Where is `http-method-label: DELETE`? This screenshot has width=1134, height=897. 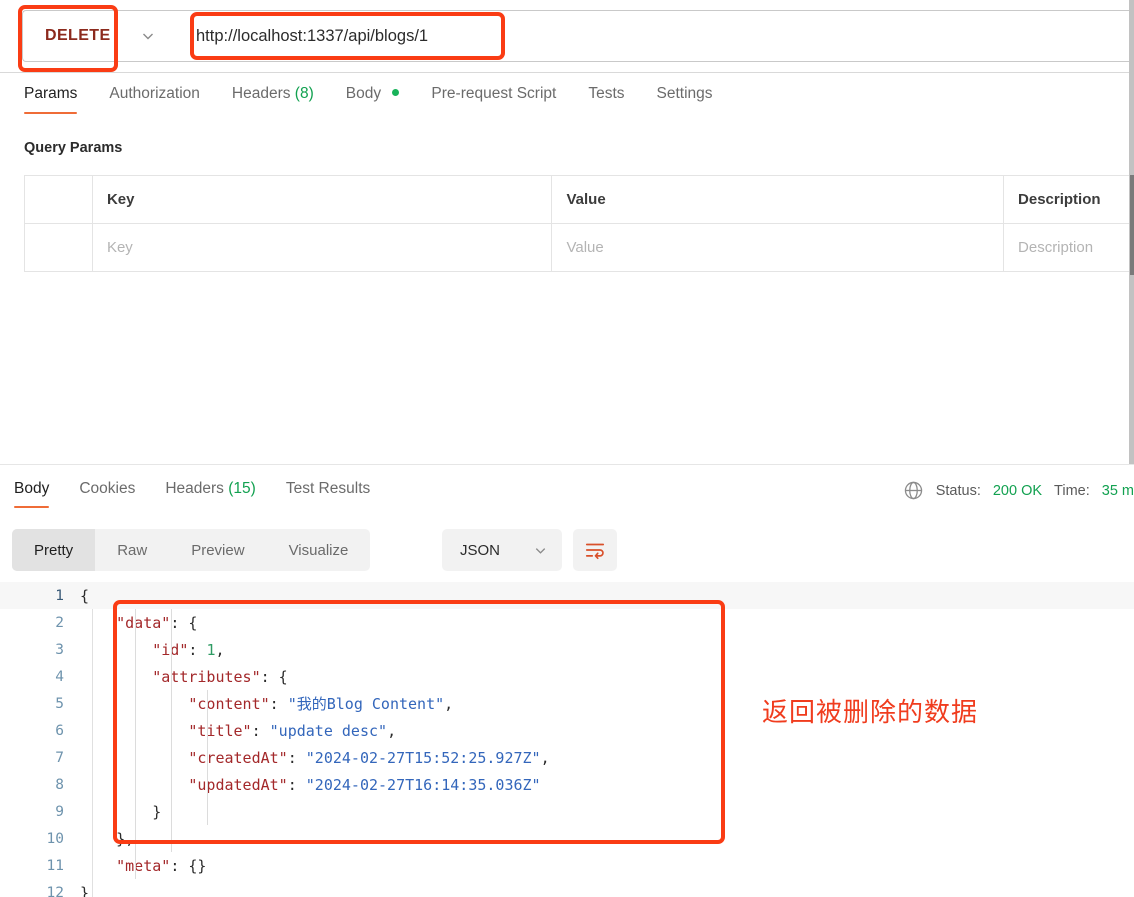
http-method-label: DELETE is located at coordinates (78, 35).